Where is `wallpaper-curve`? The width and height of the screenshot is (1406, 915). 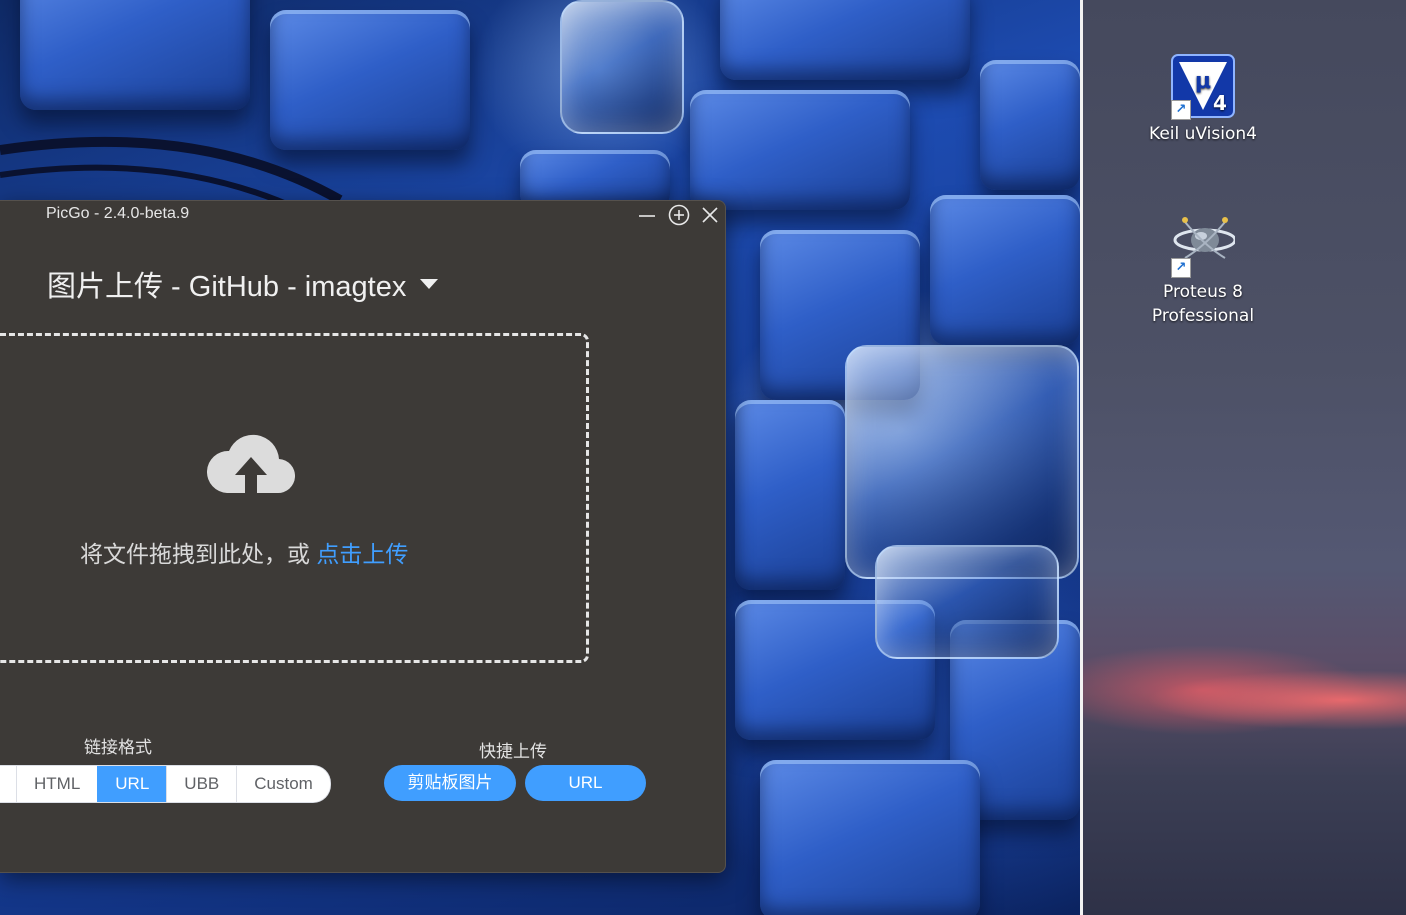
wallpaper-curve is located at coordinates (171, 173).